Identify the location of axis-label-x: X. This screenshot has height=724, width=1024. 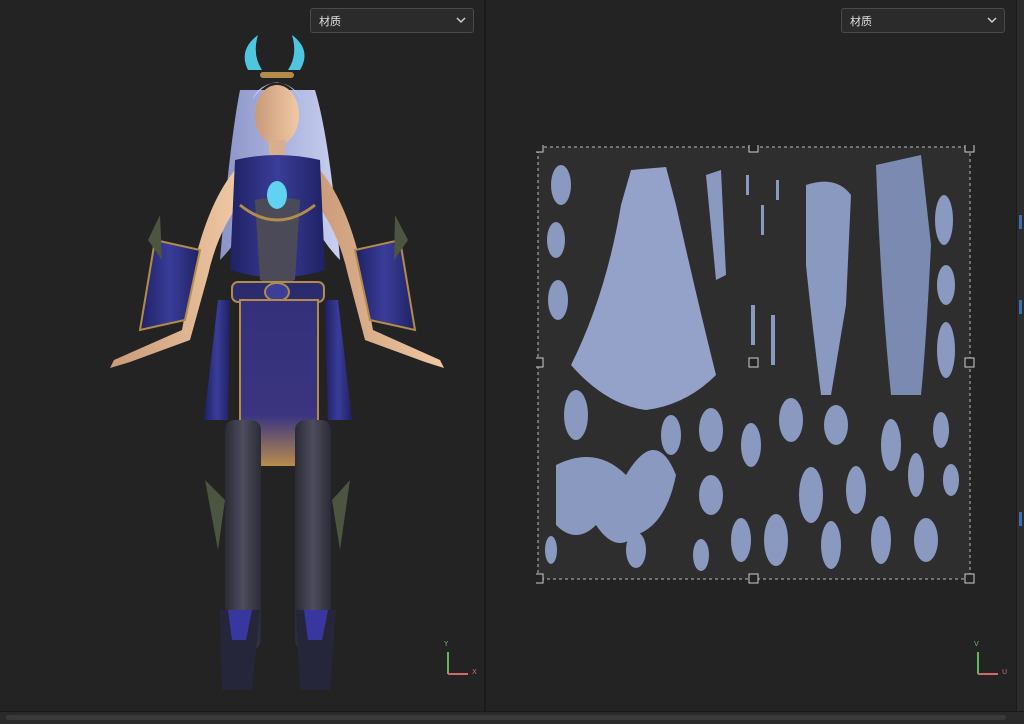
(474, 672).